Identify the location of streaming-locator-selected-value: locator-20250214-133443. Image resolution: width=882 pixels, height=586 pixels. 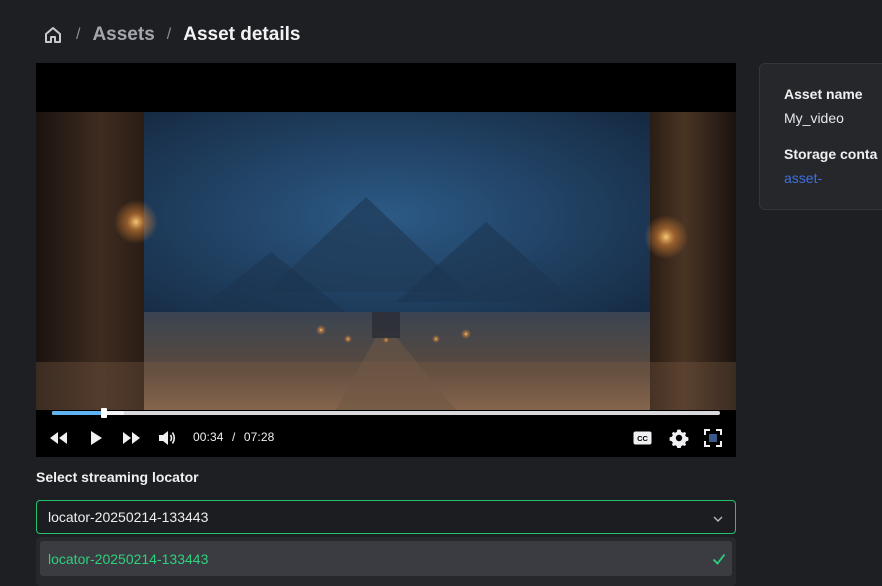
(128, 517).